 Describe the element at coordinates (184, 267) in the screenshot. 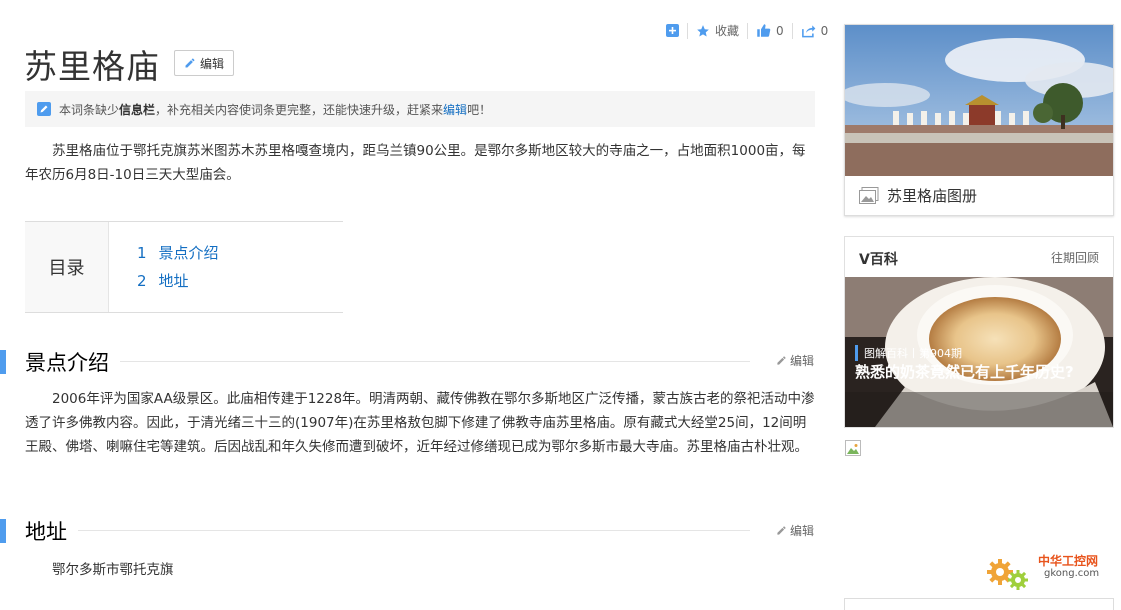

I see `table-of-contents: 目录 1 景点介绍 2 地址` at that location.